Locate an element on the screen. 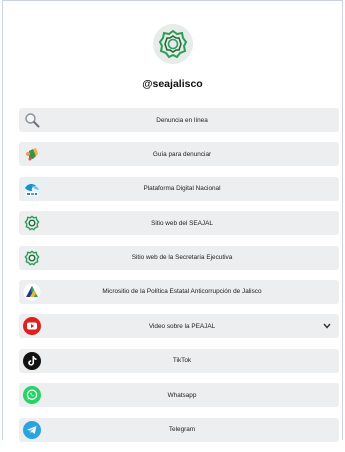 The image size is (345, 452). youtube-icon is located at coordinates (32, 326).